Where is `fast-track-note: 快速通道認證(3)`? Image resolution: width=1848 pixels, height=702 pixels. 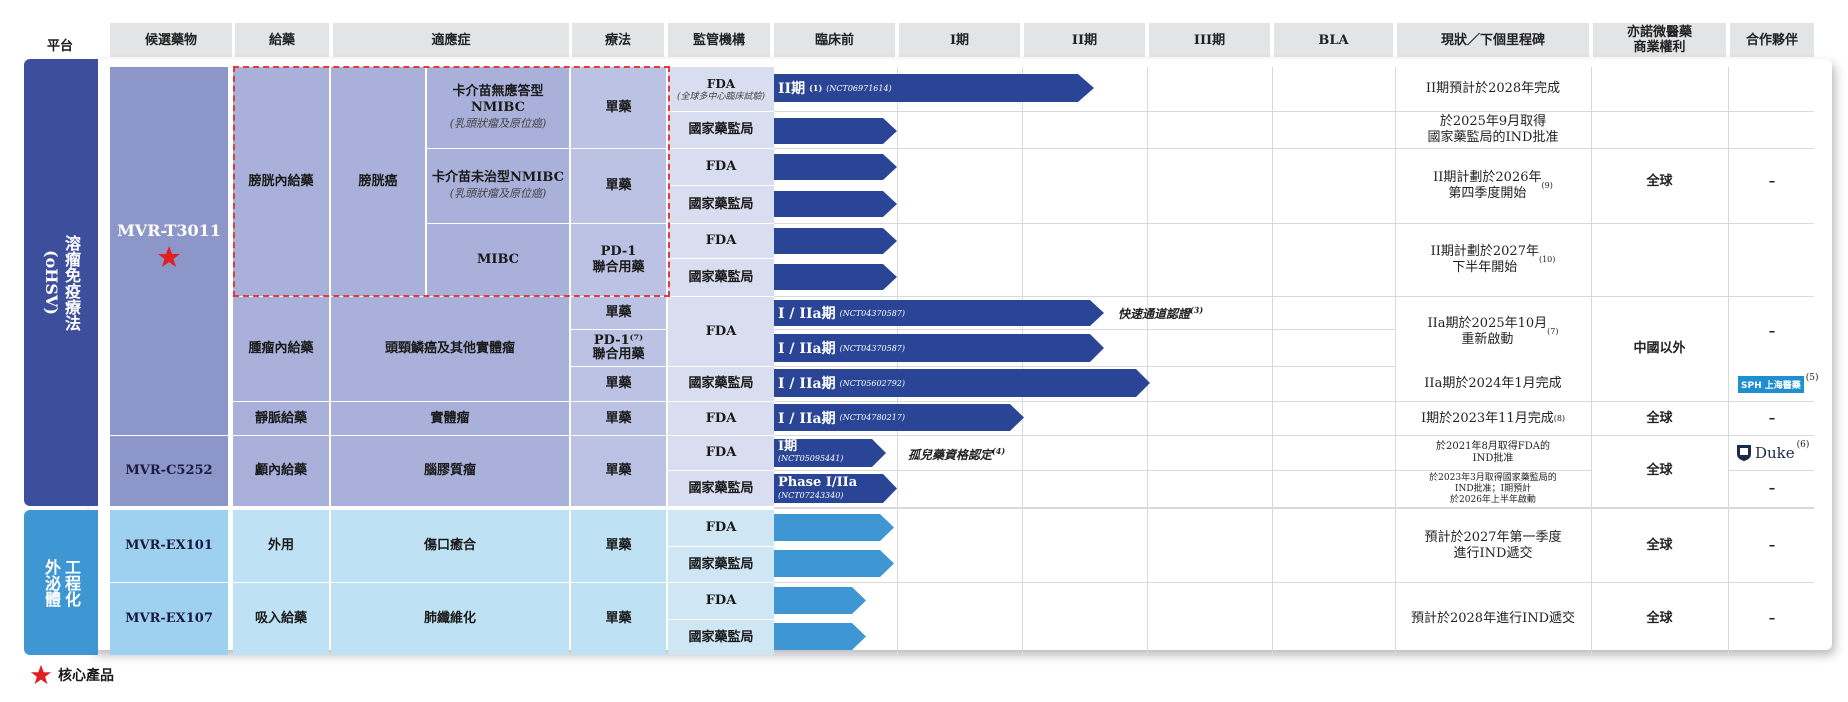 fast-track-note: 快速通道認證(3) is located at coordinates (1161, 313).